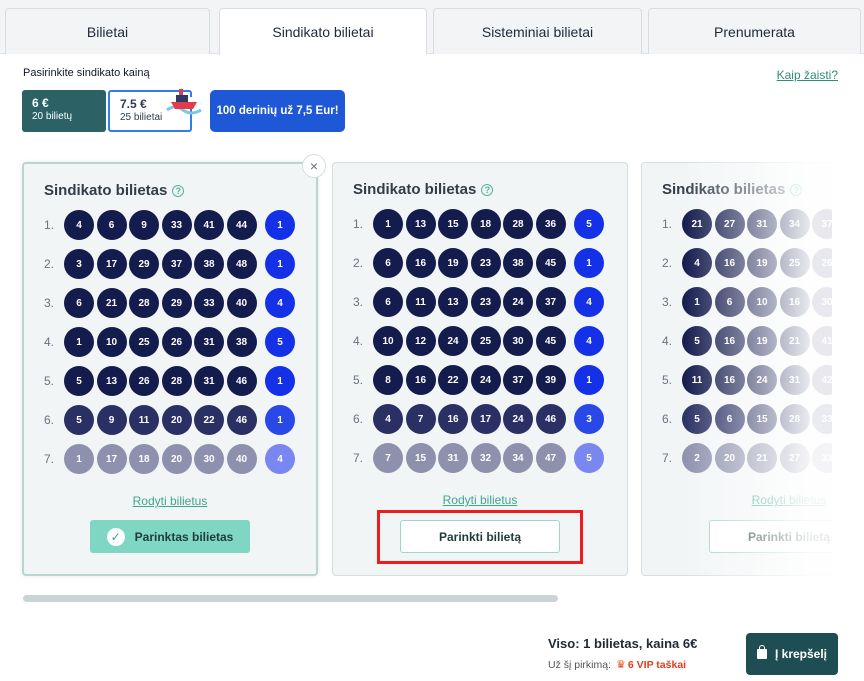  What do you see at coordinates (822, 380) in the screenshot?
I see `number-ball: 42` at bounding box center [822, 380].